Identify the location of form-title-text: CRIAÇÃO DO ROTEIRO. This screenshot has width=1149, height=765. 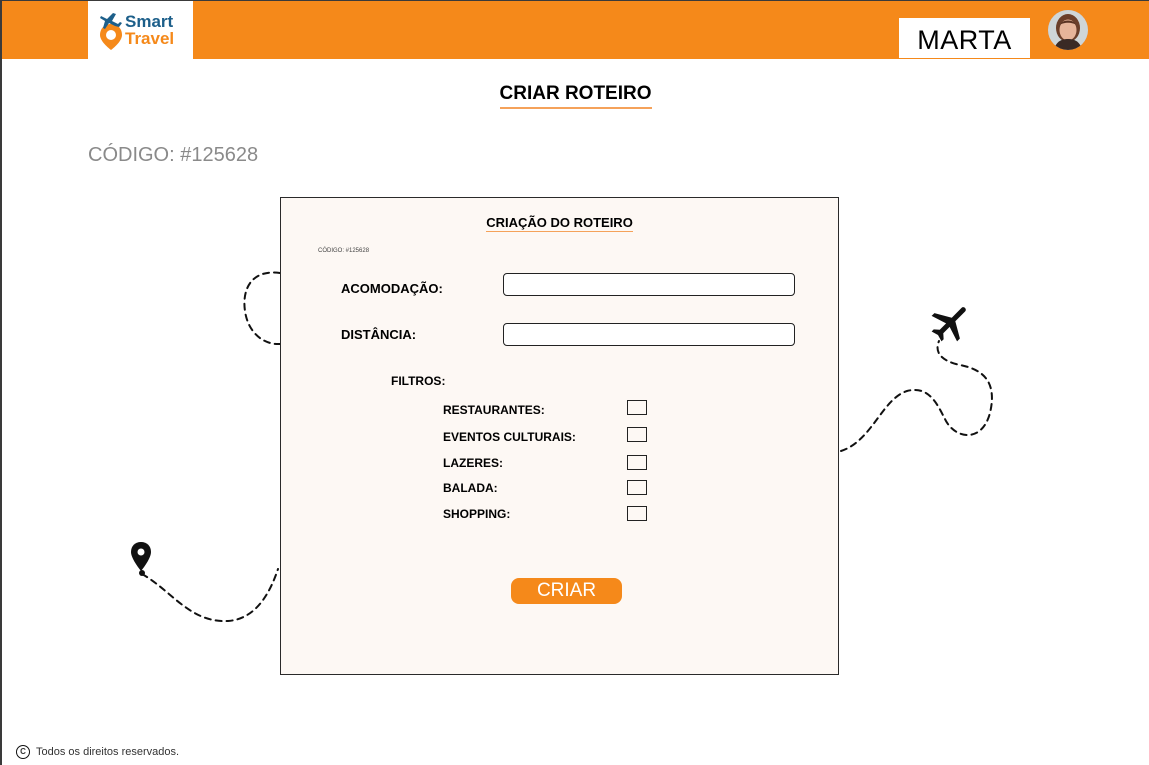
(559, 223).